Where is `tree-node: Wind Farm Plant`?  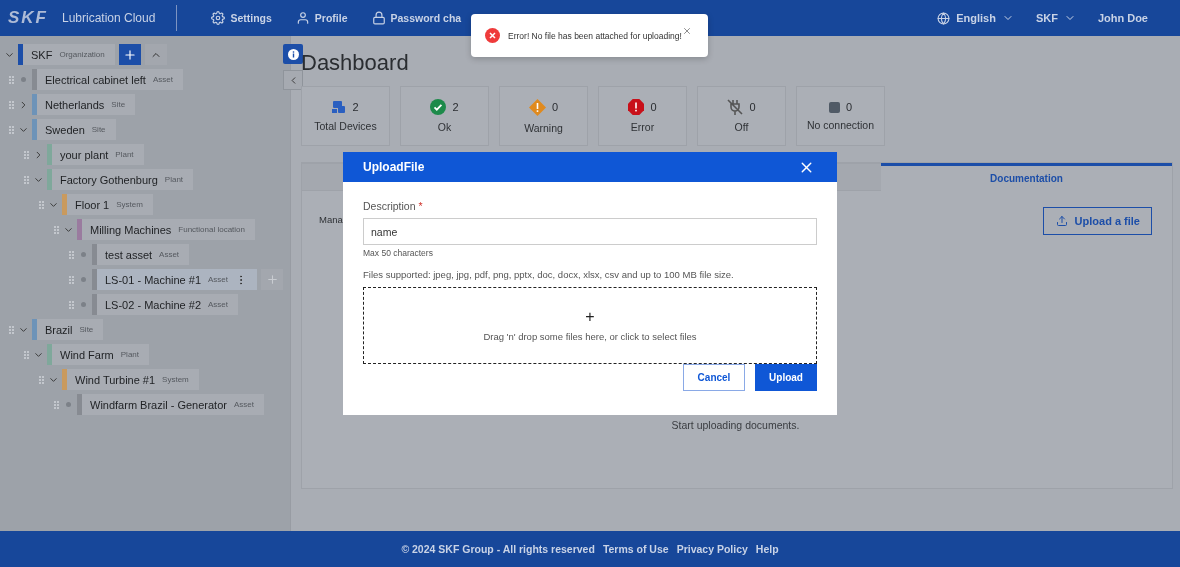 tree-node: Wind Farm Plant is located at coordinates (98, 354).